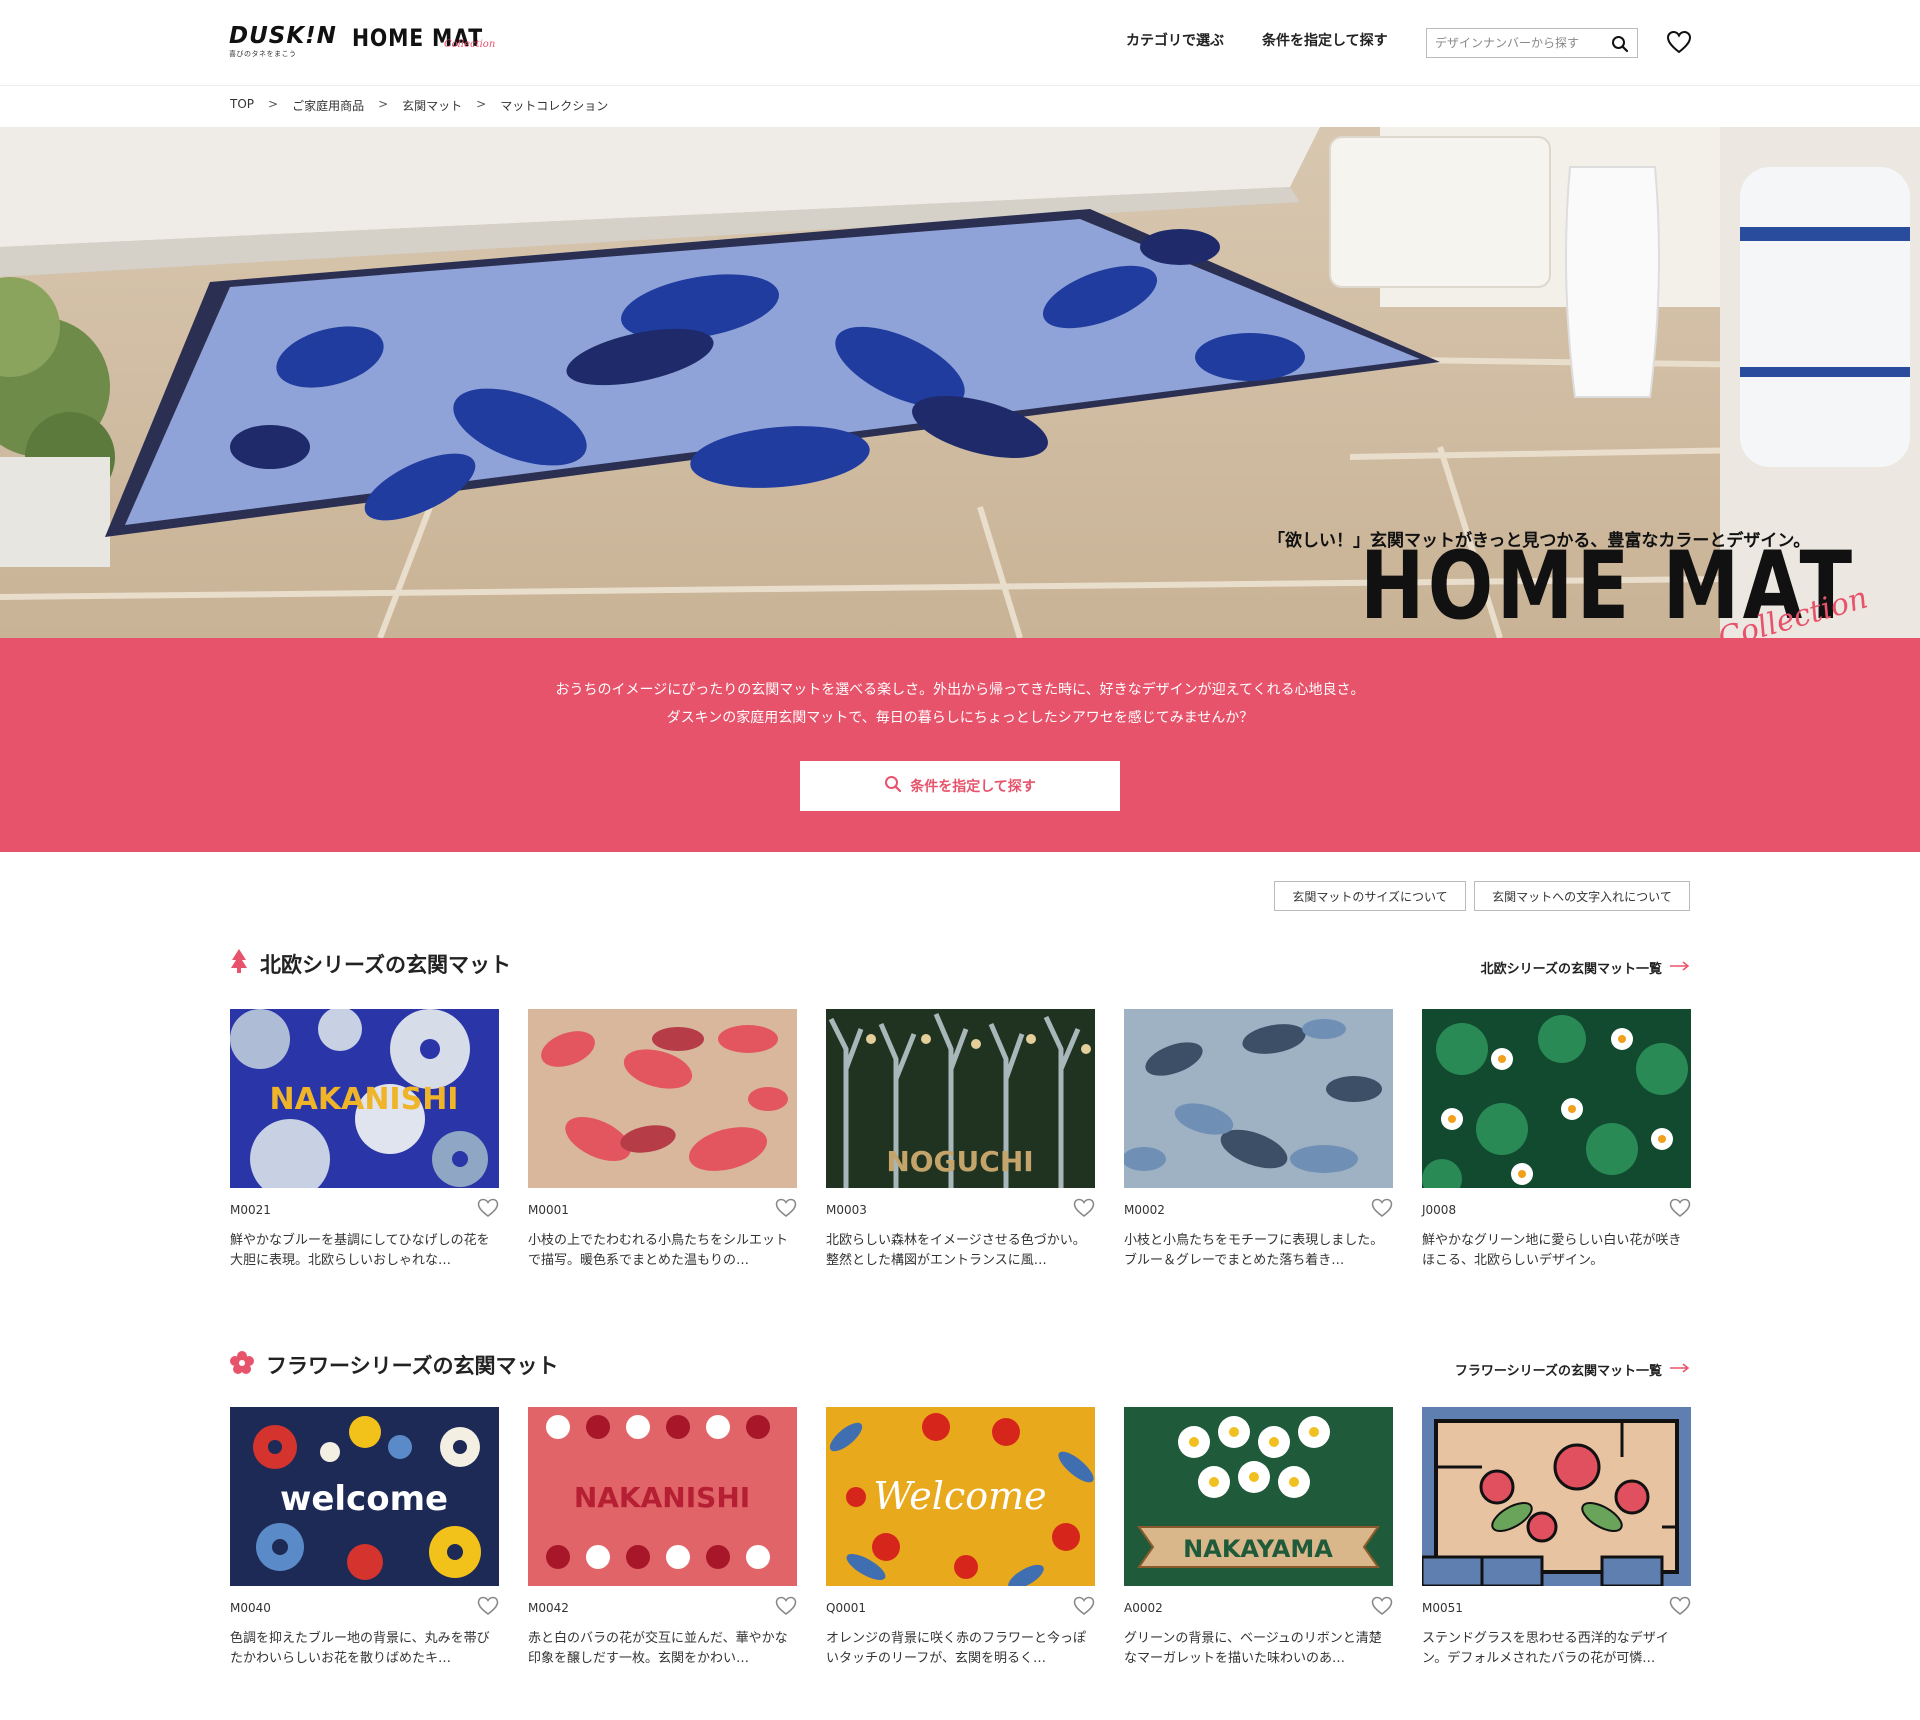 Image resolution: width=1920 pixels, height=1720 pixels. I want to click on mat-lettering: Welcome, so click(959, 1496).